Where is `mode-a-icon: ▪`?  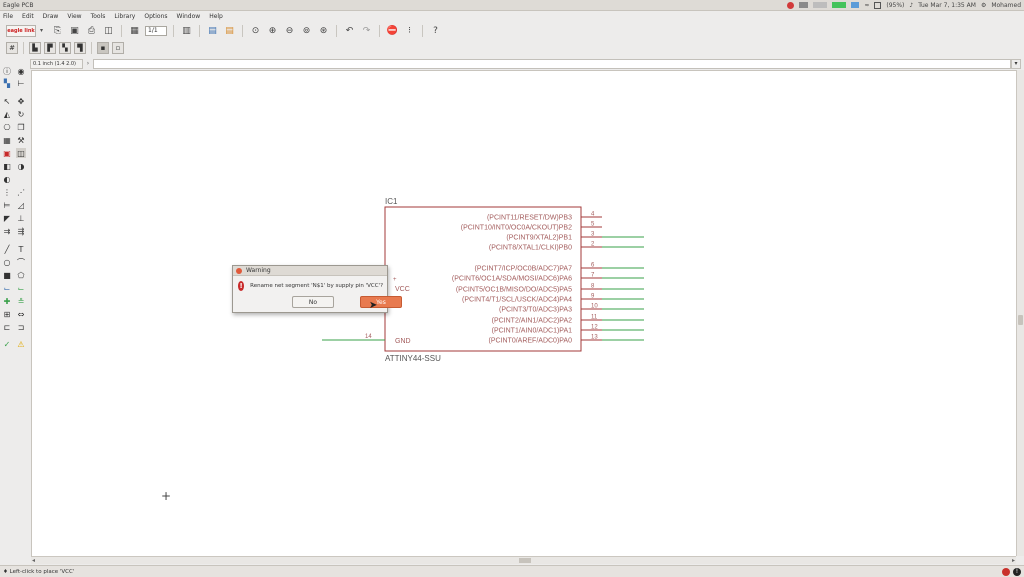 mode-a-icon: ▪ is located at coordinates (103, 48).